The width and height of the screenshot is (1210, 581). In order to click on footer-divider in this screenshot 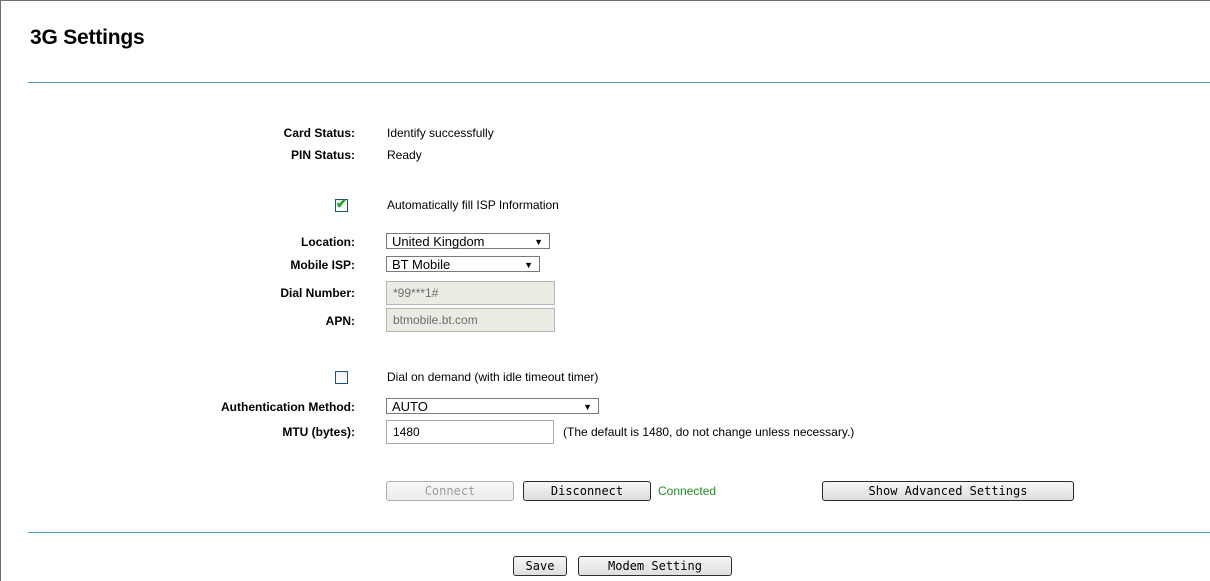, I will do `click(619, 532)`.